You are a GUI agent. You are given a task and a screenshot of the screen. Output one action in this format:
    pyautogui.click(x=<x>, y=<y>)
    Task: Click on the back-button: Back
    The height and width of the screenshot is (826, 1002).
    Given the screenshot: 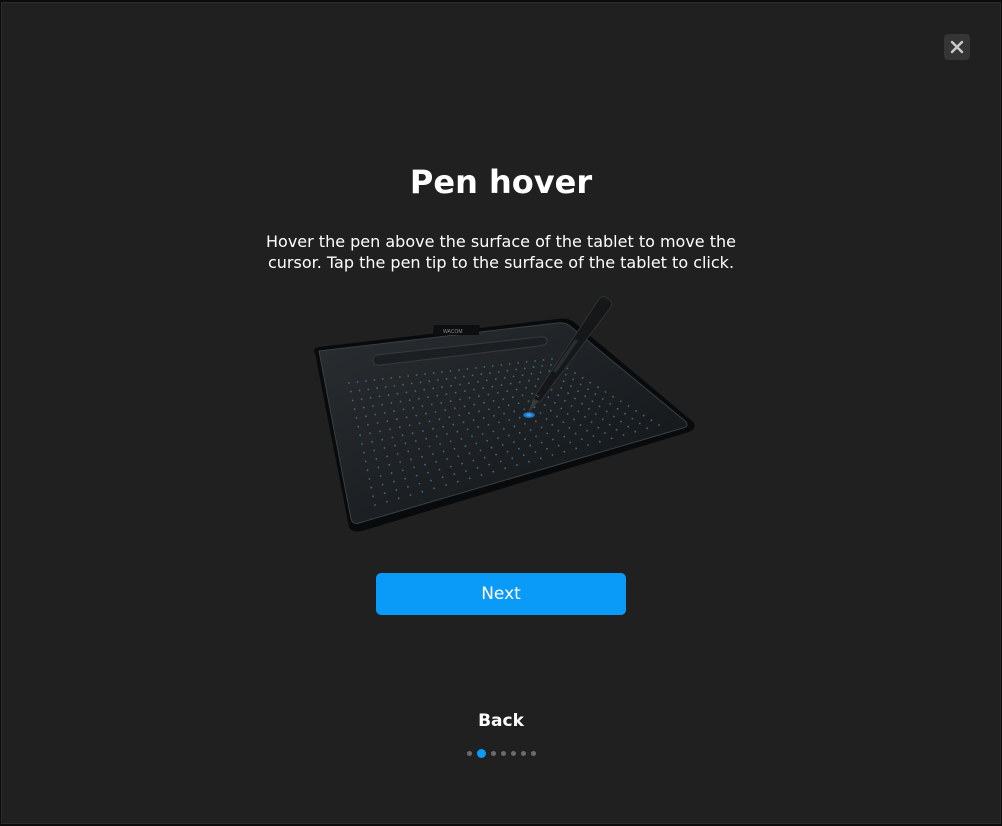 What is the action you would take?
    pyautogui.click(x=501, y=721)
    